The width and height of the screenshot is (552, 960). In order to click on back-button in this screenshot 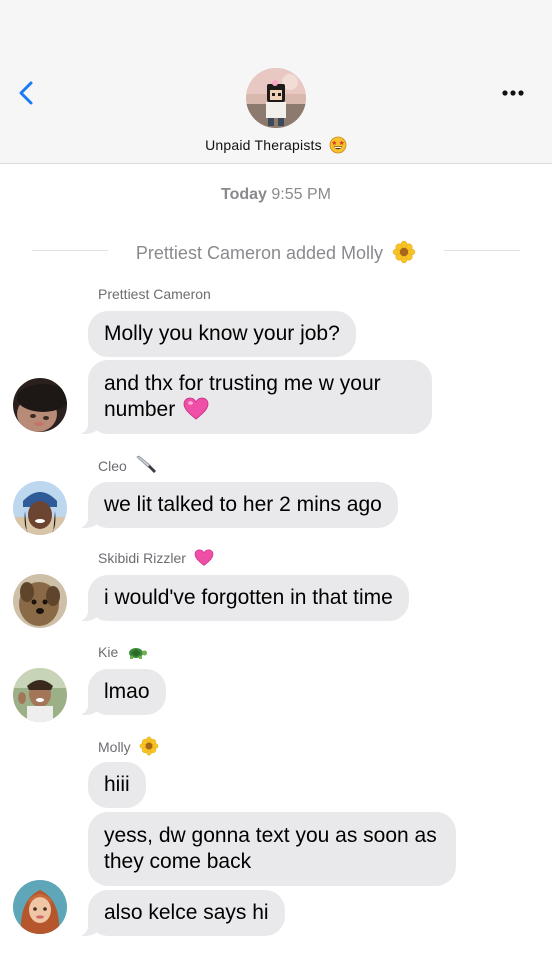, I will do `click(27, 93)`.